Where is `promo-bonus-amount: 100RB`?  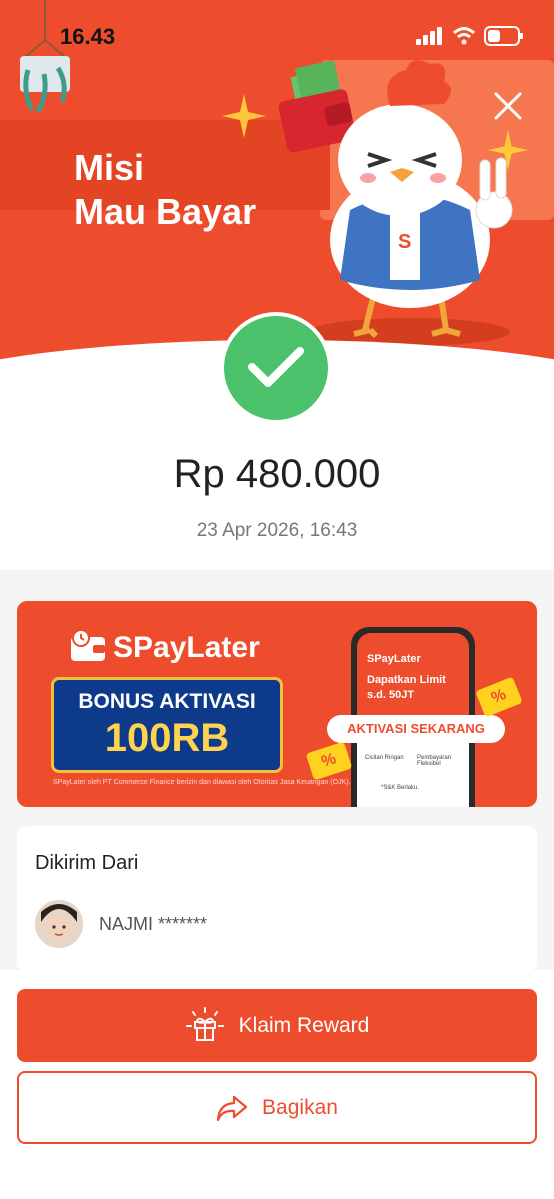
promo-bonus-amount: 100RB is located at coordinates (167, 738).